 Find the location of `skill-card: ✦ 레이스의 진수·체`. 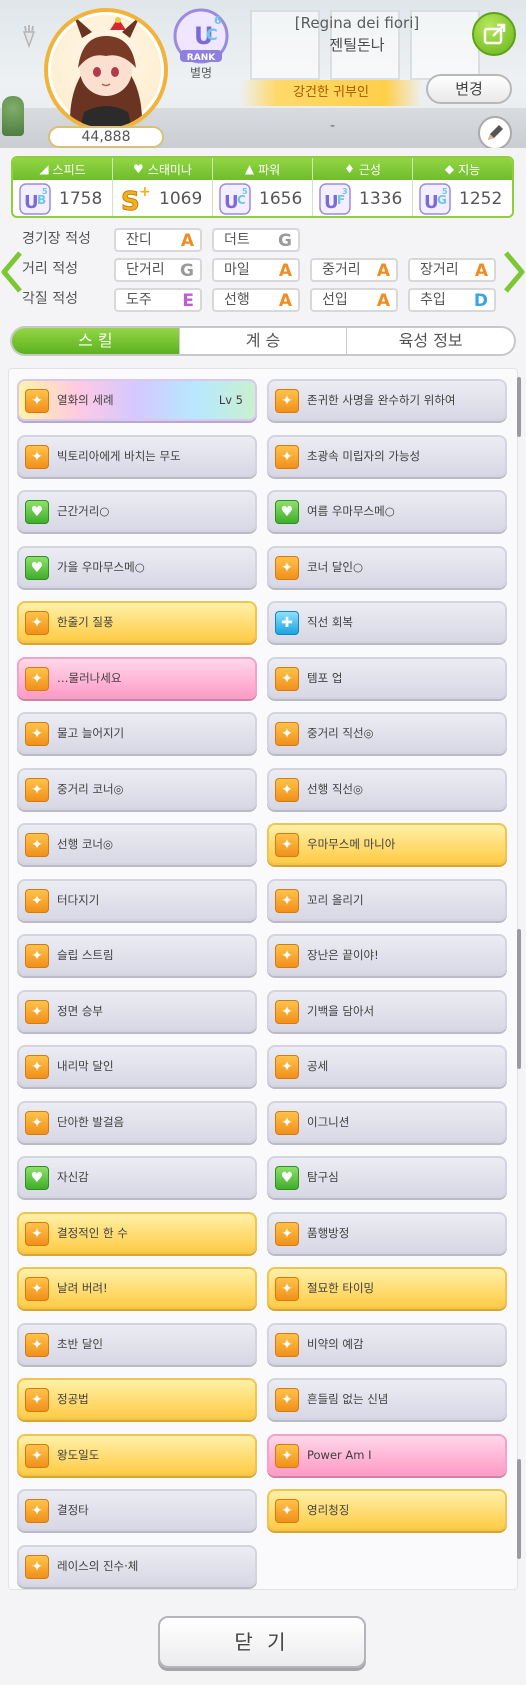

skill-card: ✦ 레이스의 진수·체 is located at coordinates (137, 1566).